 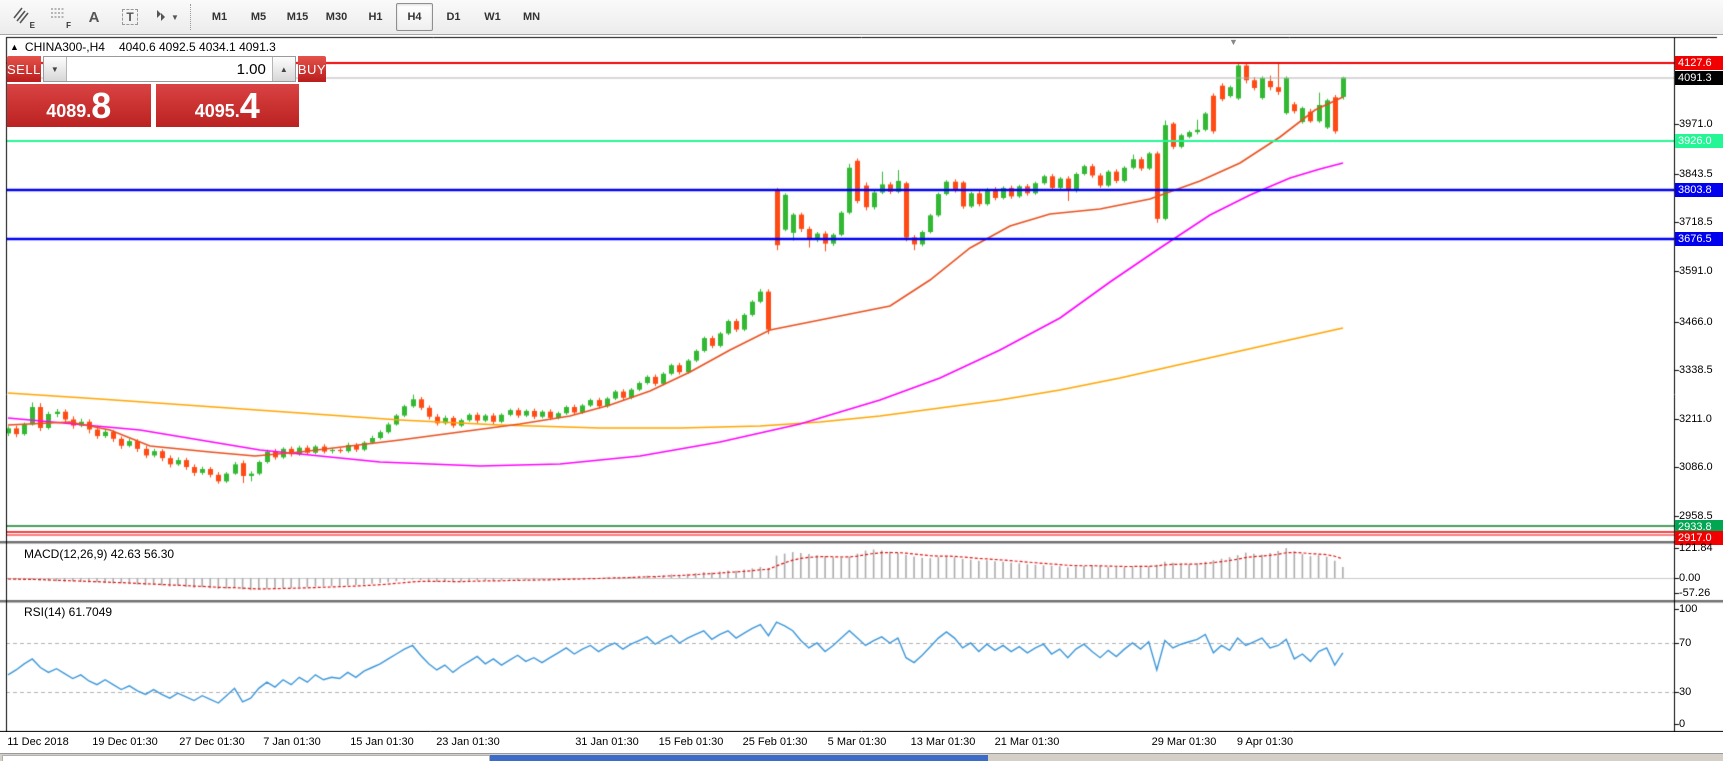 I want to click on arrow-objects-icon, so click(x=161, y=17).